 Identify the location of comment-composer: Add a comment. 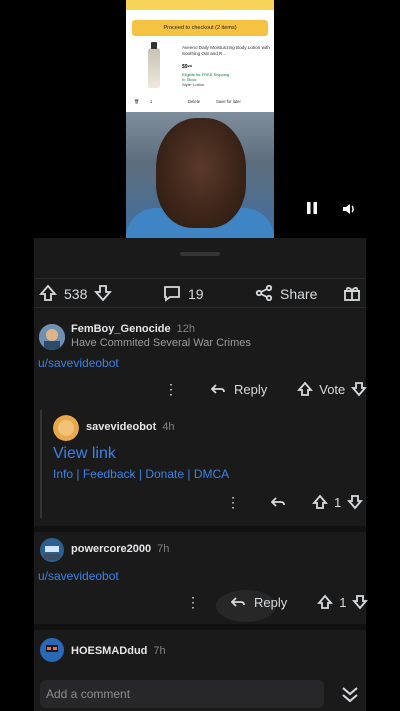
(200, 693).